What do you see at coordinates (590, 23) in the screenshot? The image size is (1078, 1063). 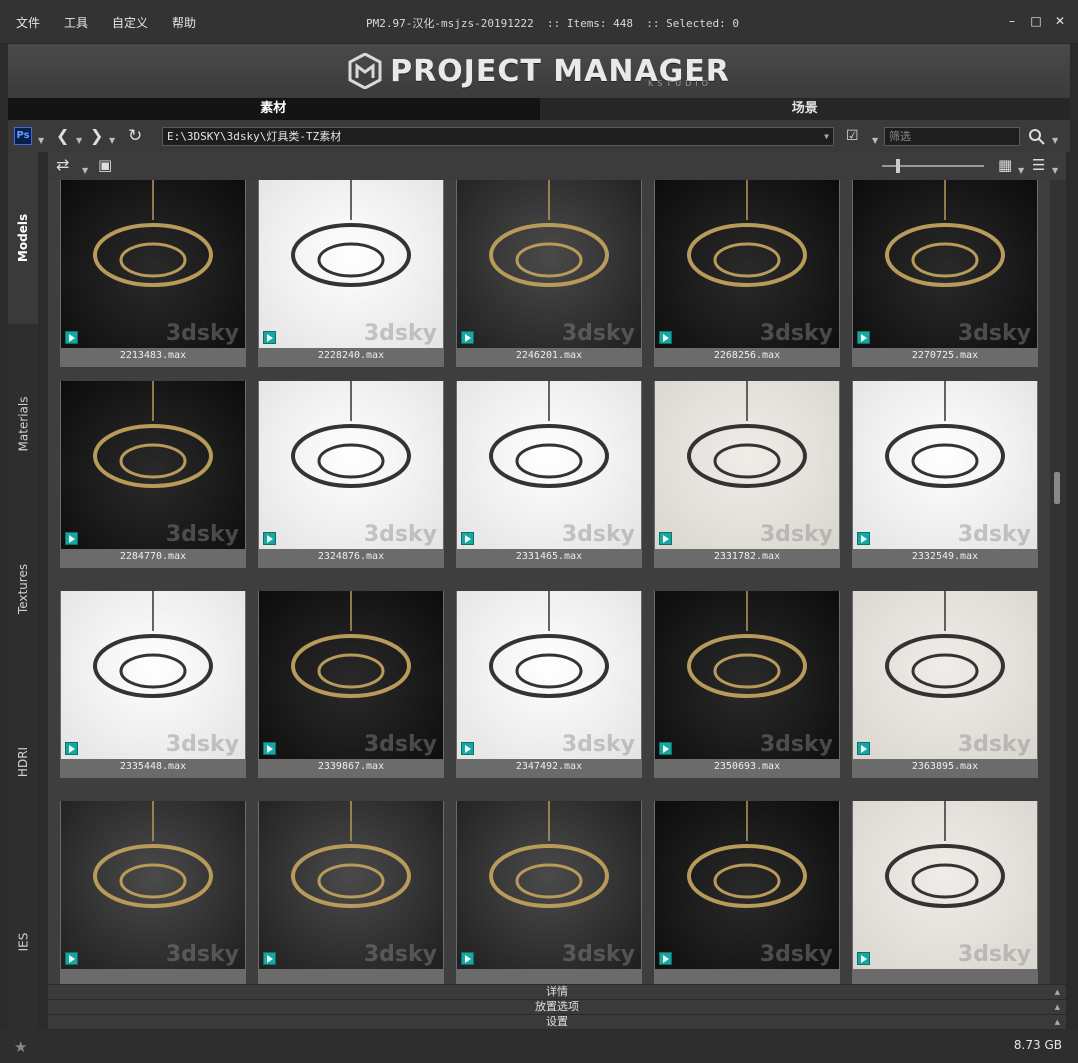 I see `items-count: :: Items: 448` at bounding box center [590, 23].